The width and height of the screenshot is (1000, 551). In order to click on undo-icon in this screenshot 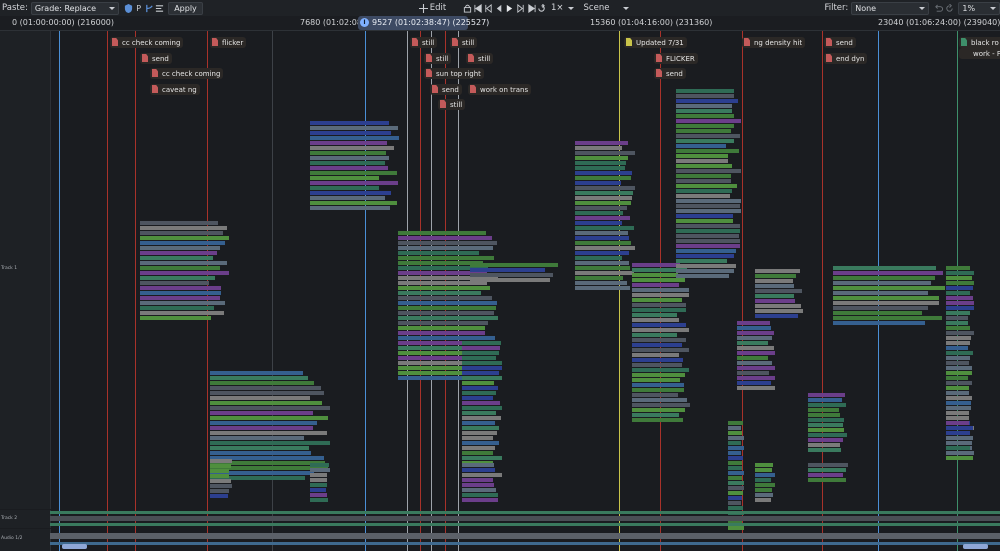, I will do `click(938, 8)`.